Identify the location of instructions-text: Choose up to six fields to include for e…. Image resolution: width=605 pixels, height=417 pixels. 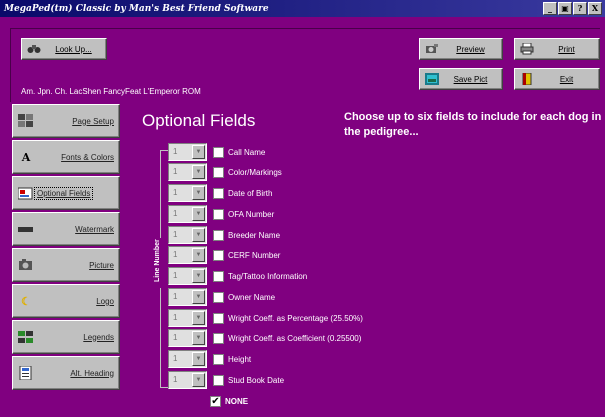
(473, 124).